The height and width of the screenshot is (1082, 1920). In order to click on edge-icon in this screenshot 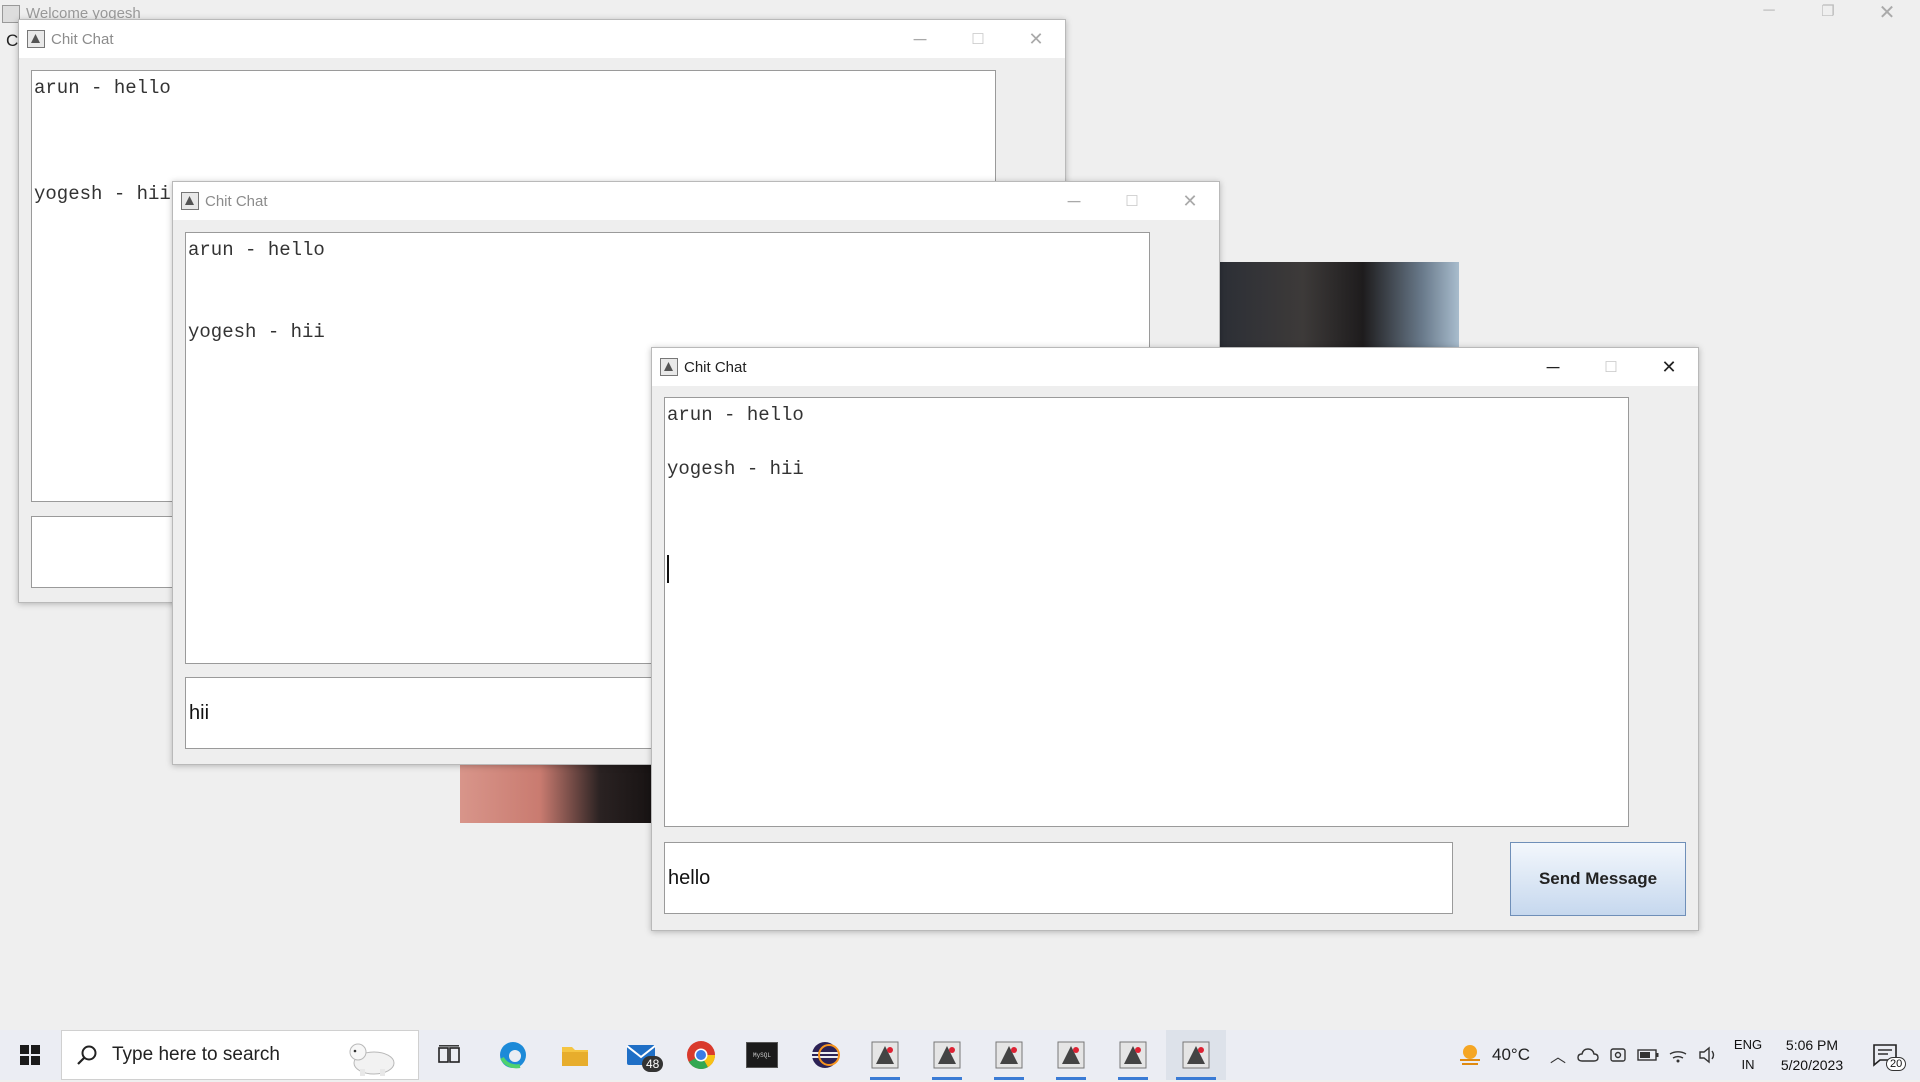, I will do `click(513, 1055)`.